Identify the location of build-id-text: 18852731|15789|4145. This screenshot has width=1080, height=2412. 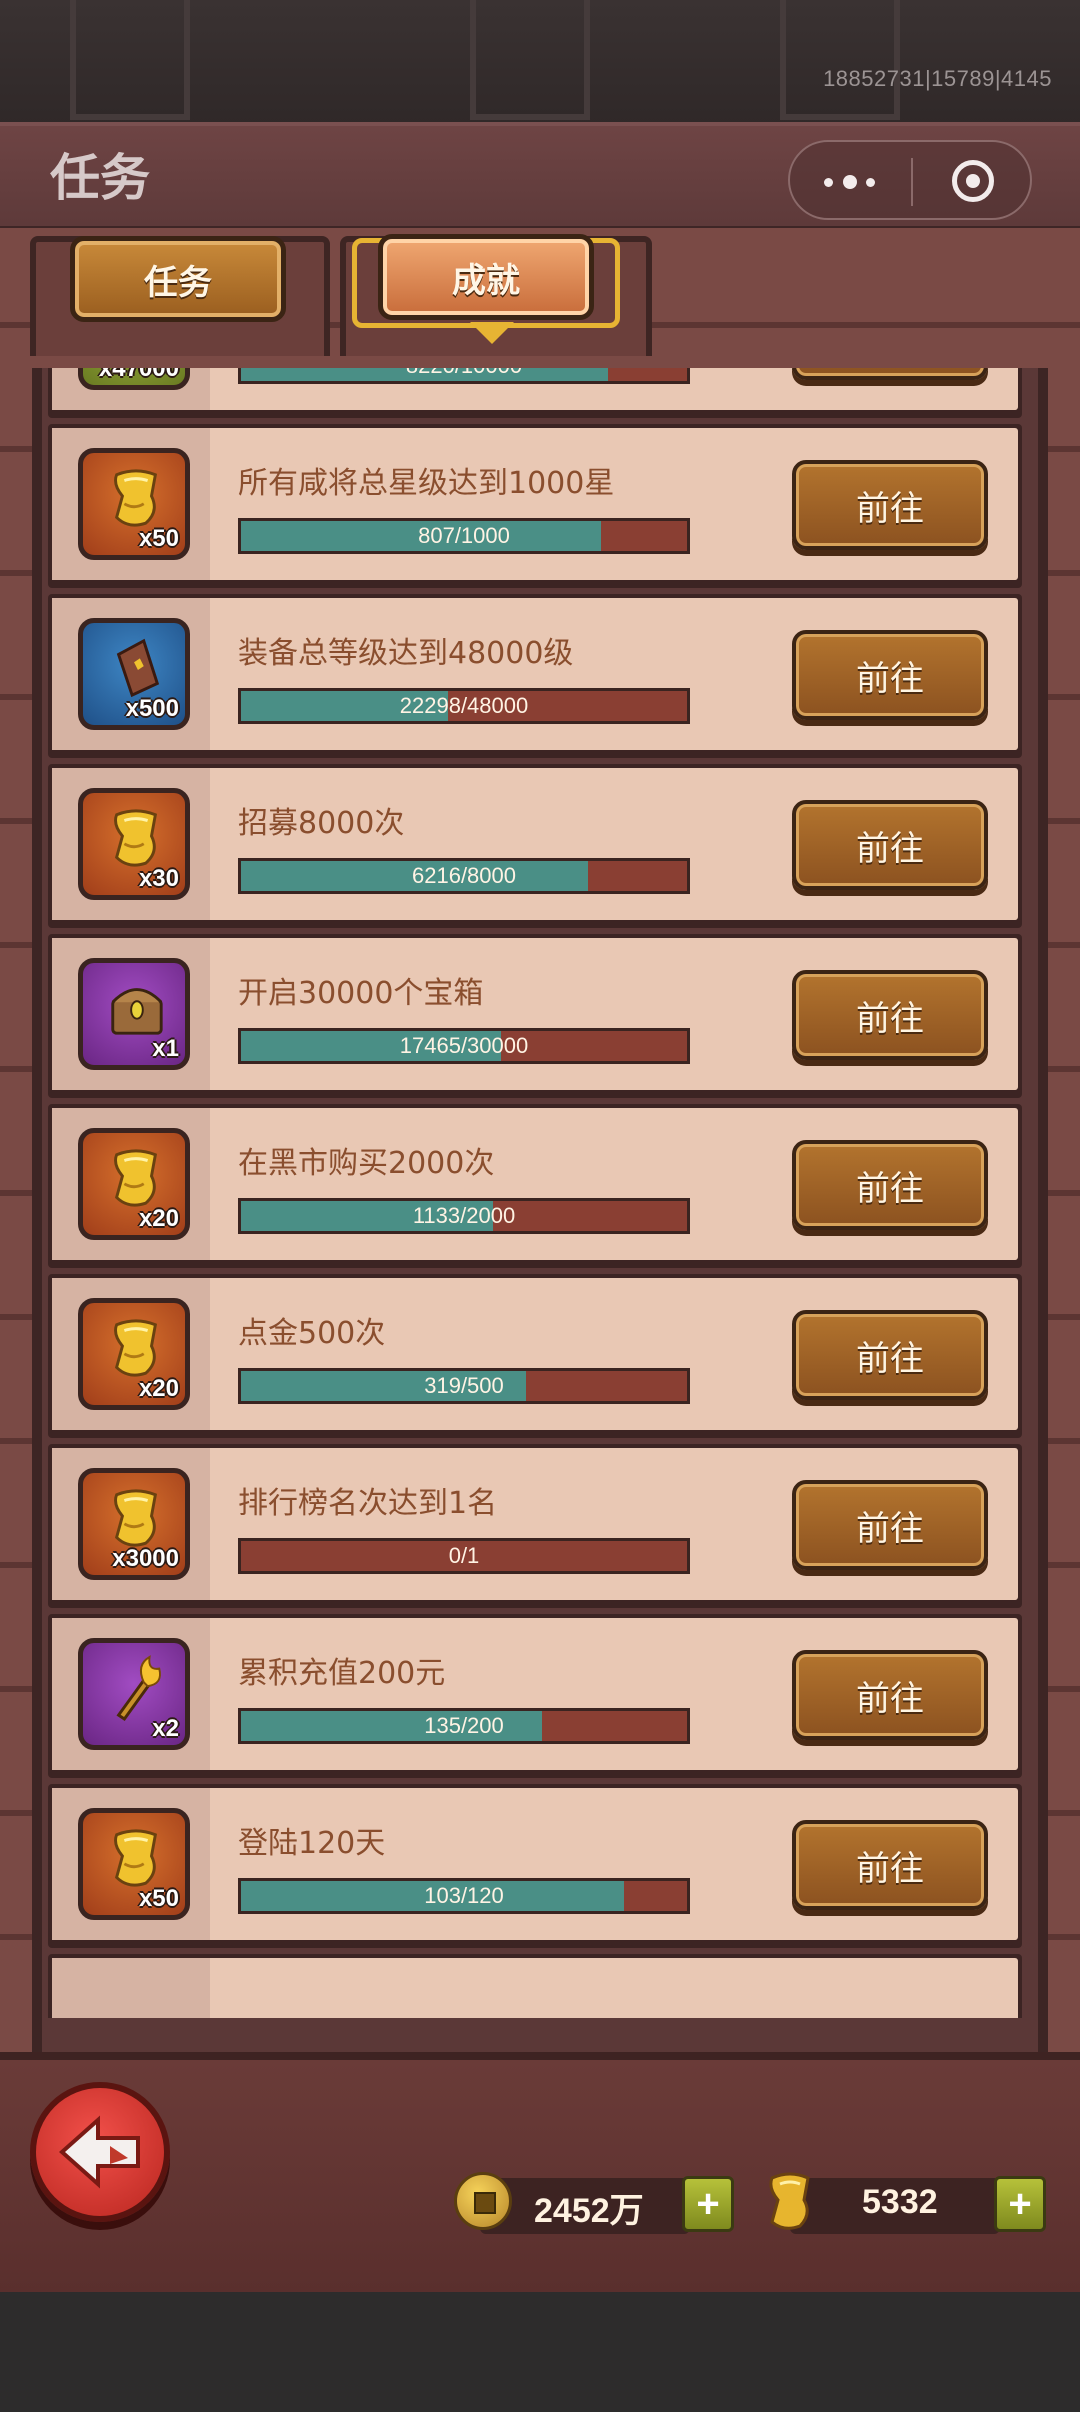
(937, 78).